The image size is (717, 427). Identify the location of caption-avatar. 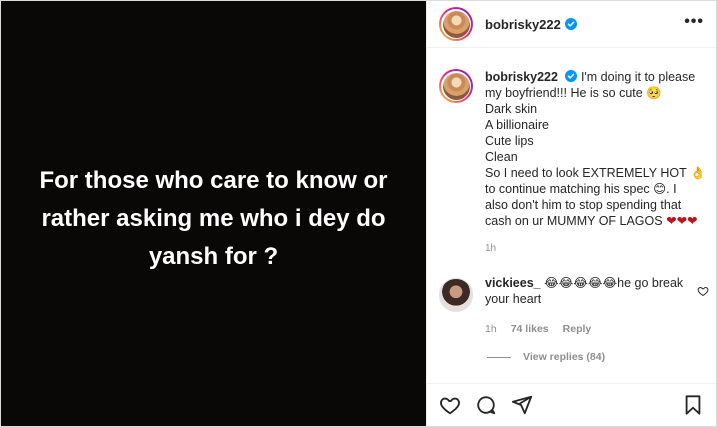
(456, 86).